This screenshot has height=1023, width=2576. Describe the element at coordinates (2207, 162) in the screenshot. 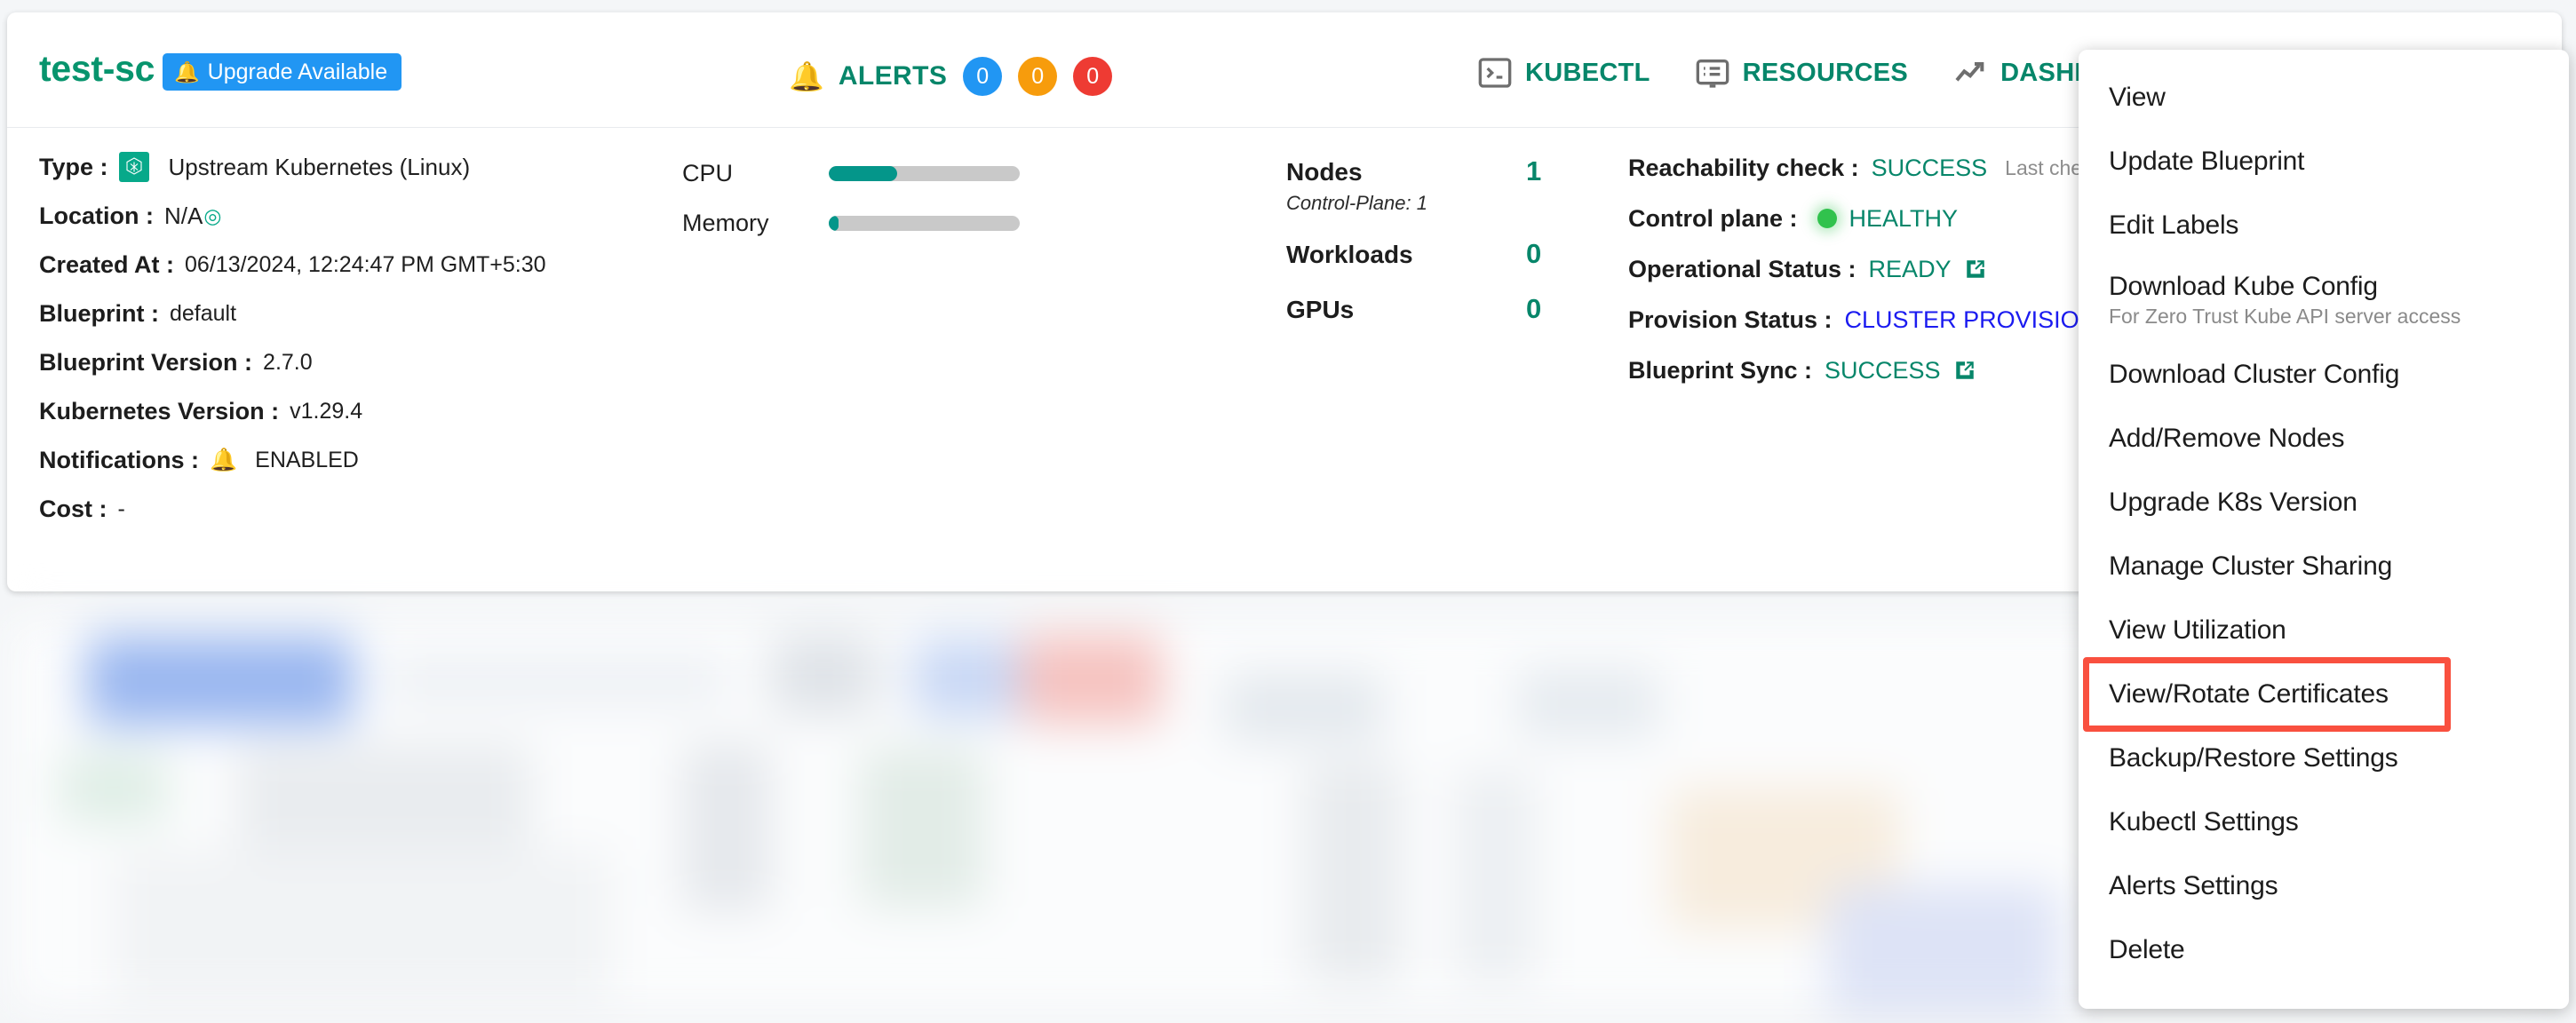

I see `menu-item-label: Update Blueprint` at that location.